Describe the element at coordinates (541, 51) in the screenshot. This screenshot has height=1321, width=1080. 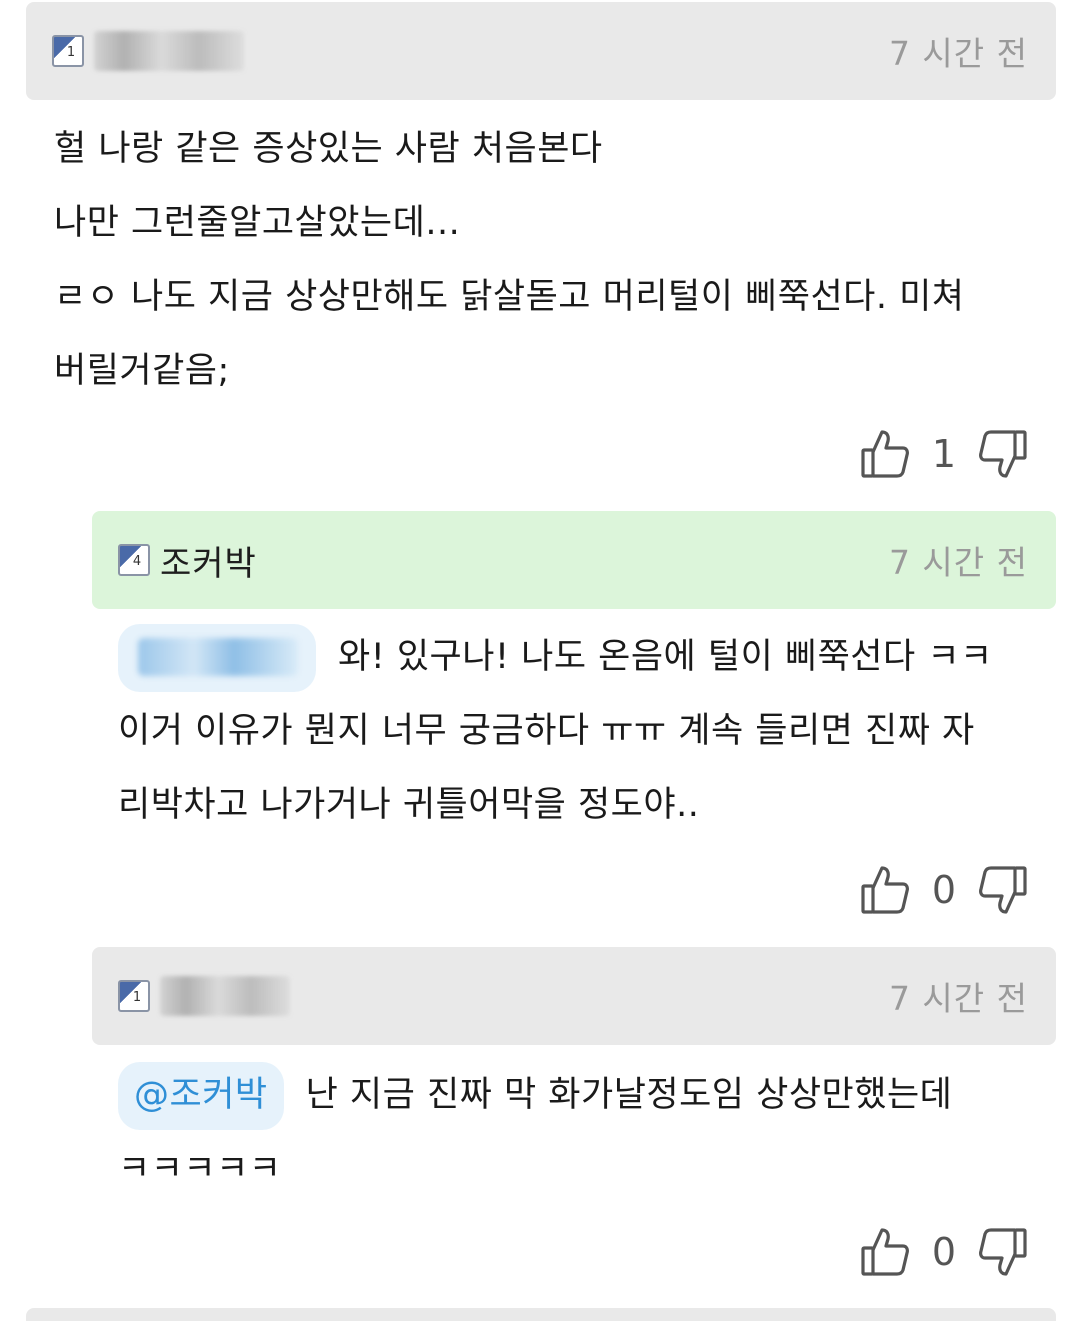
I see `comment-header: 1 7 시간 전` at that location.